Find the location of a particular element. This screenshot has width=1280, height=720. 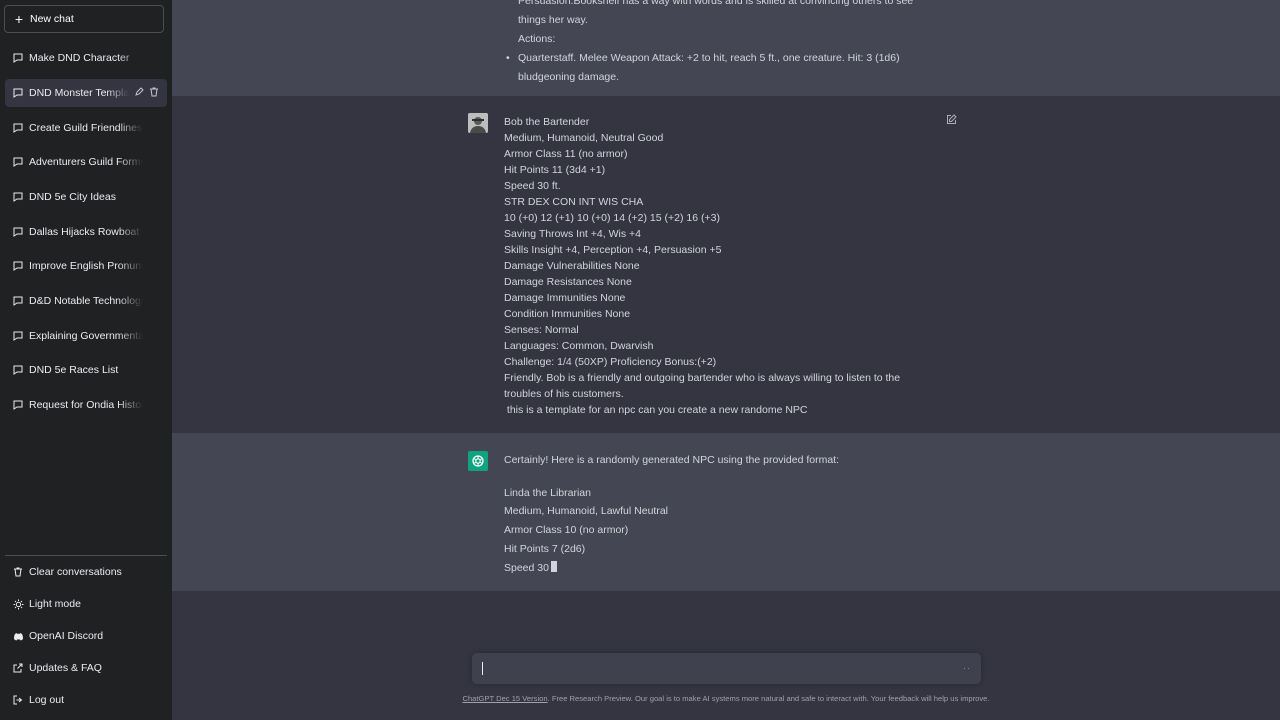

discord-label: OpenAI Discord is located at coordinates (66, 636).